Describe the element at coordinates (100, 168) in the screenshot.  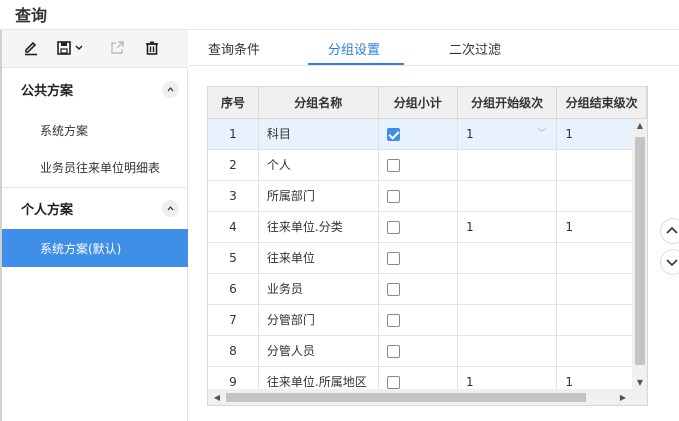
I see `scheme-item-label: 业务员往来单位明细表` at that location.